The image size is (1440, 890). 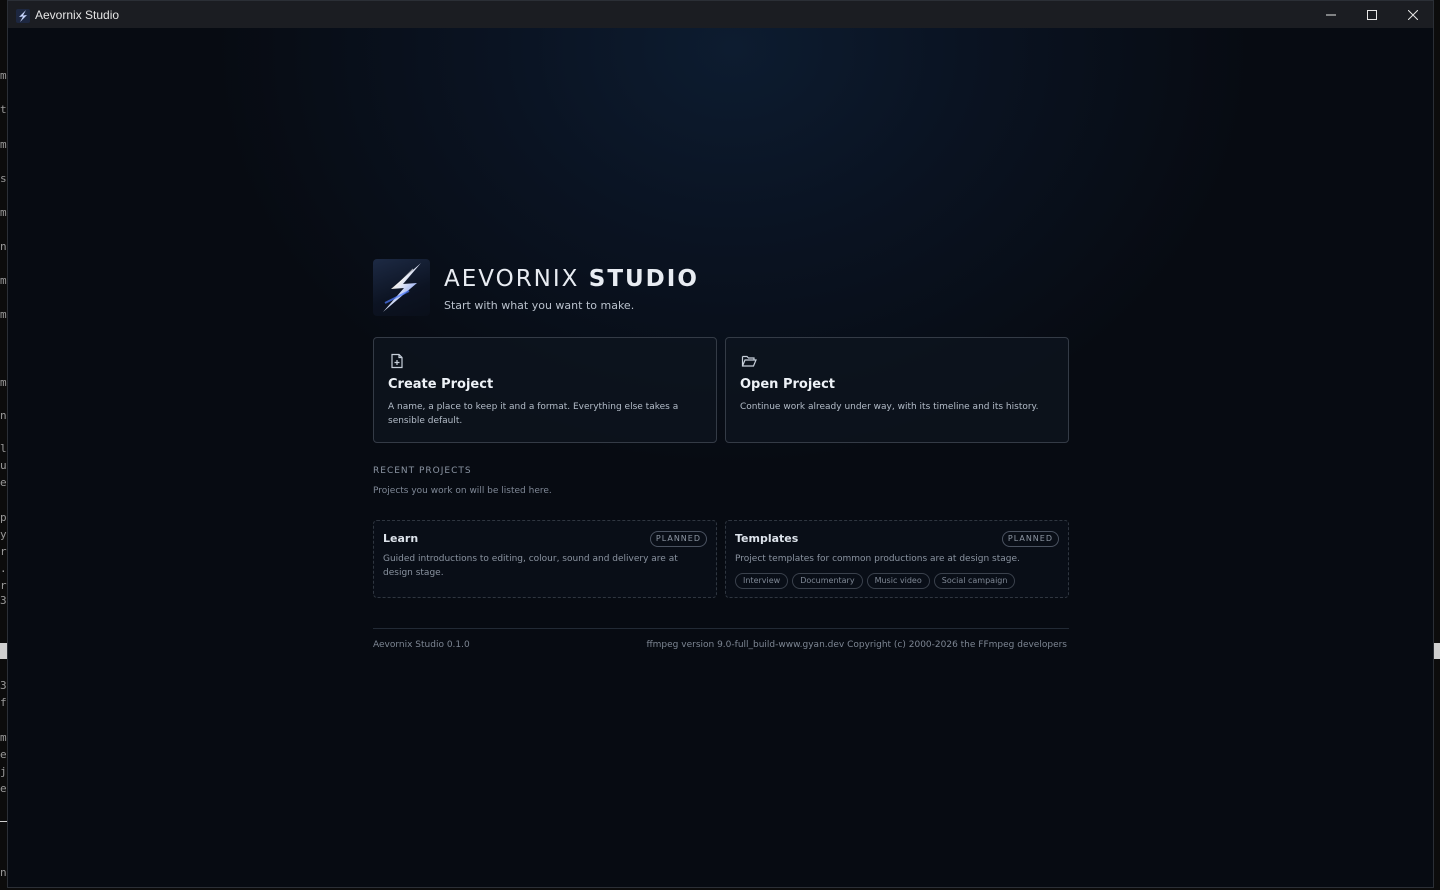 I want to click on templates-title: Templates, so click(x=767, y=538).